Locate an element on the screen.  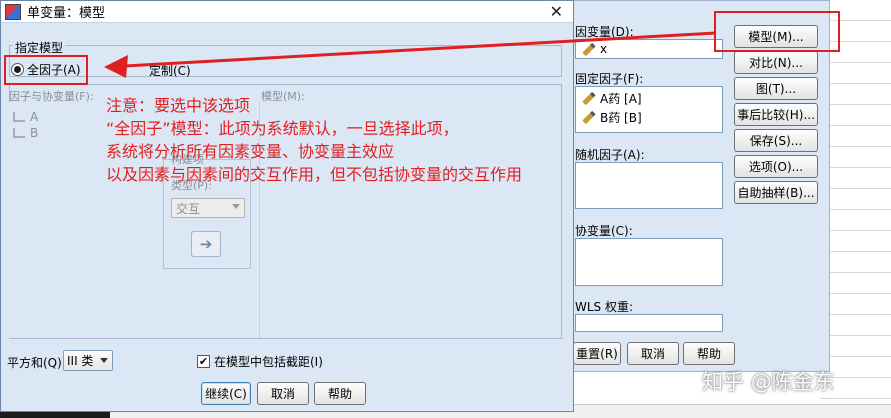
annotation-line: 注意：要选中该选项 is located at coordinates (178, 105).